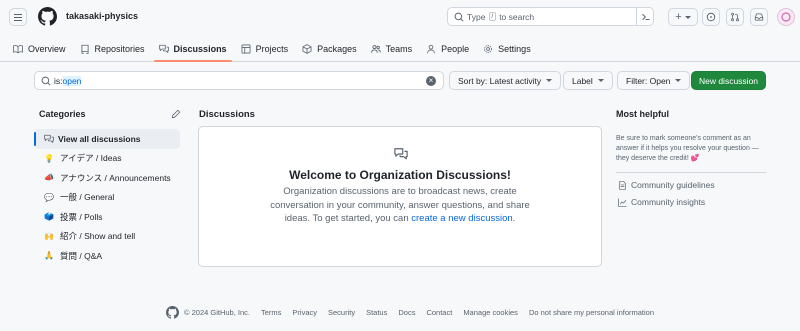 The width and height of the screenshot is (800, 331). Describe the element at coordinates (84, 49) in the screenshot. I see `repo-icon` at that location.